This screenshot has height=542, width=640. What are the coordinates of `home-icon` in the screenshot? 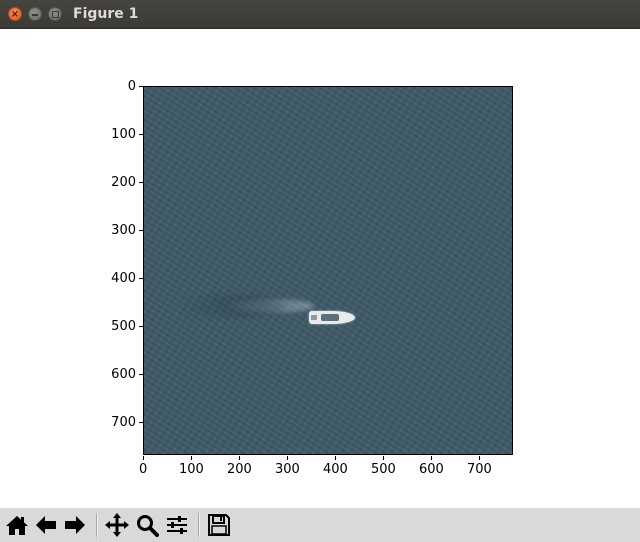 It's located at (17, 525).